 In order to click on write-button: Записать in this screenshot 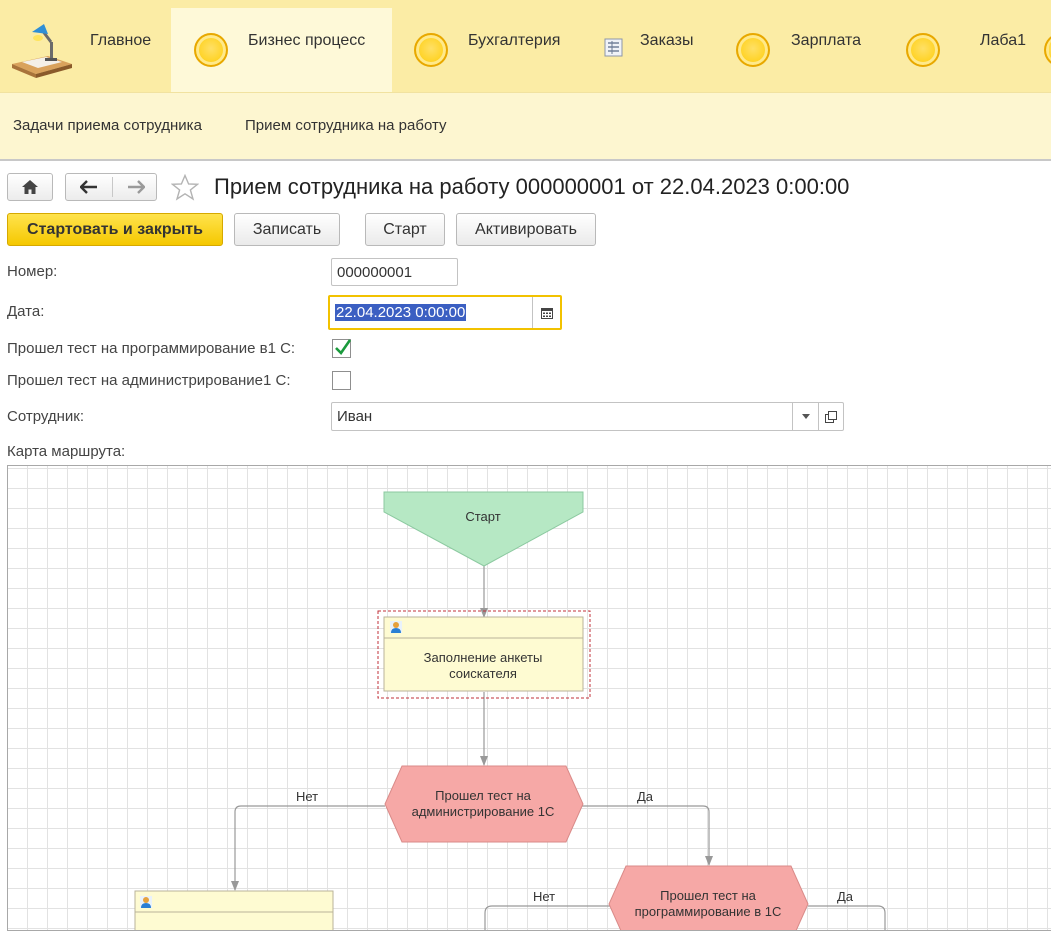, I will do `click(287, 229)`.